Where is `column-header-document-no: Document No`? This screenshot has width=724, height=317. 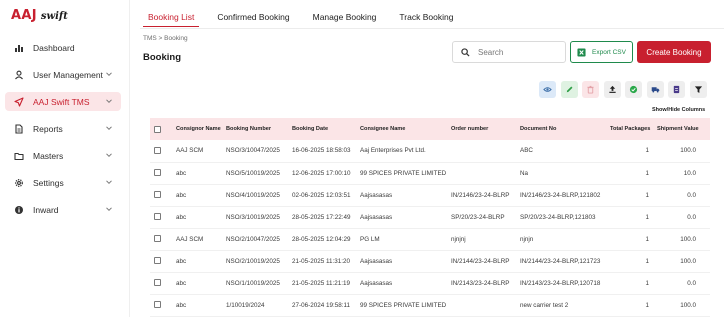
column-header-document-no: Document No is located at coordinates (561, 129).